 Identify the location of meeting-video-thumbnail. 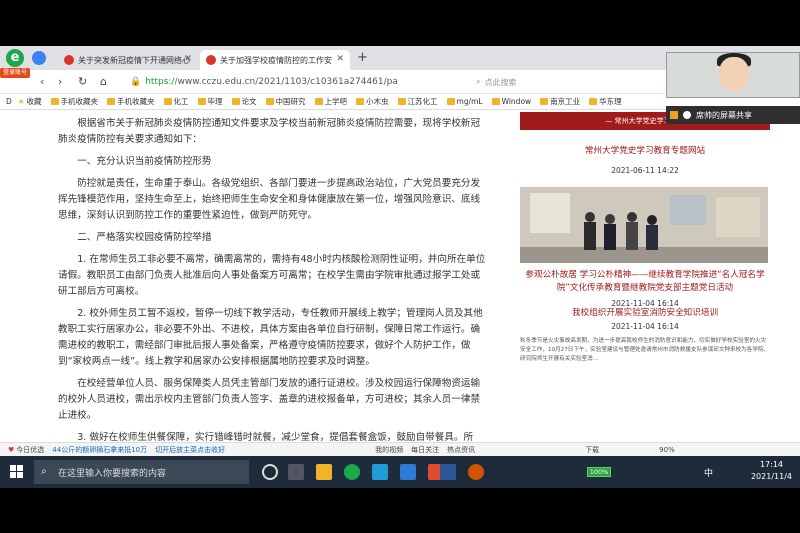
(733, 75).